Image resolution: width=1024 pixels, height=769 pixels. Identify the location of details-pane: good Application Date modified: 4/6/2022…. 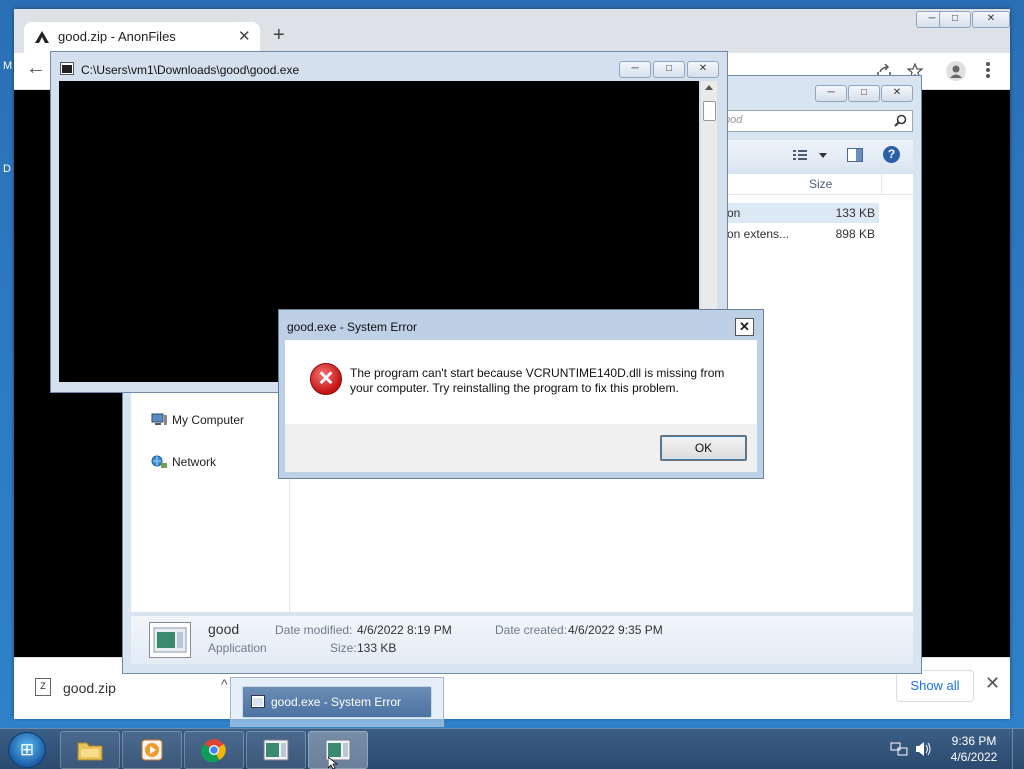
(522, 640).